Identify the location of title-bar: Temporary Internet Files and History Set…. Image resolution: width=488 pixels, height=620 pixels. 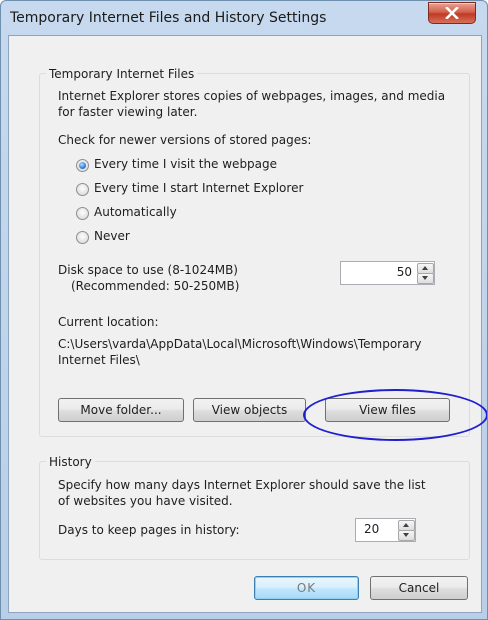
(244, 18).